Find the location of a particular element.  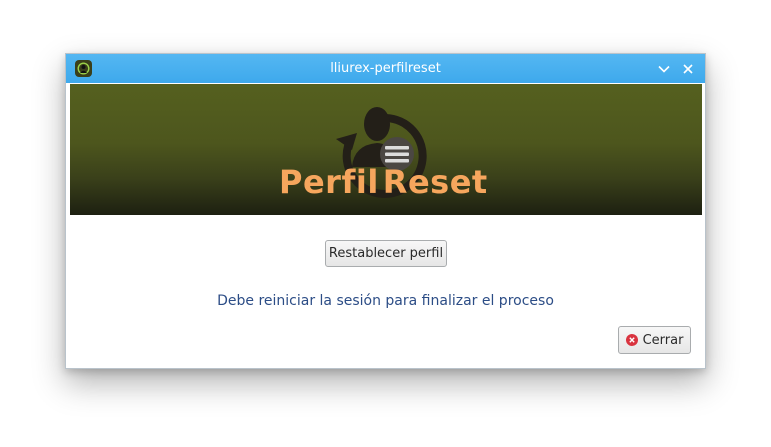

close-circle-icon is located at coordinates (631, 340).